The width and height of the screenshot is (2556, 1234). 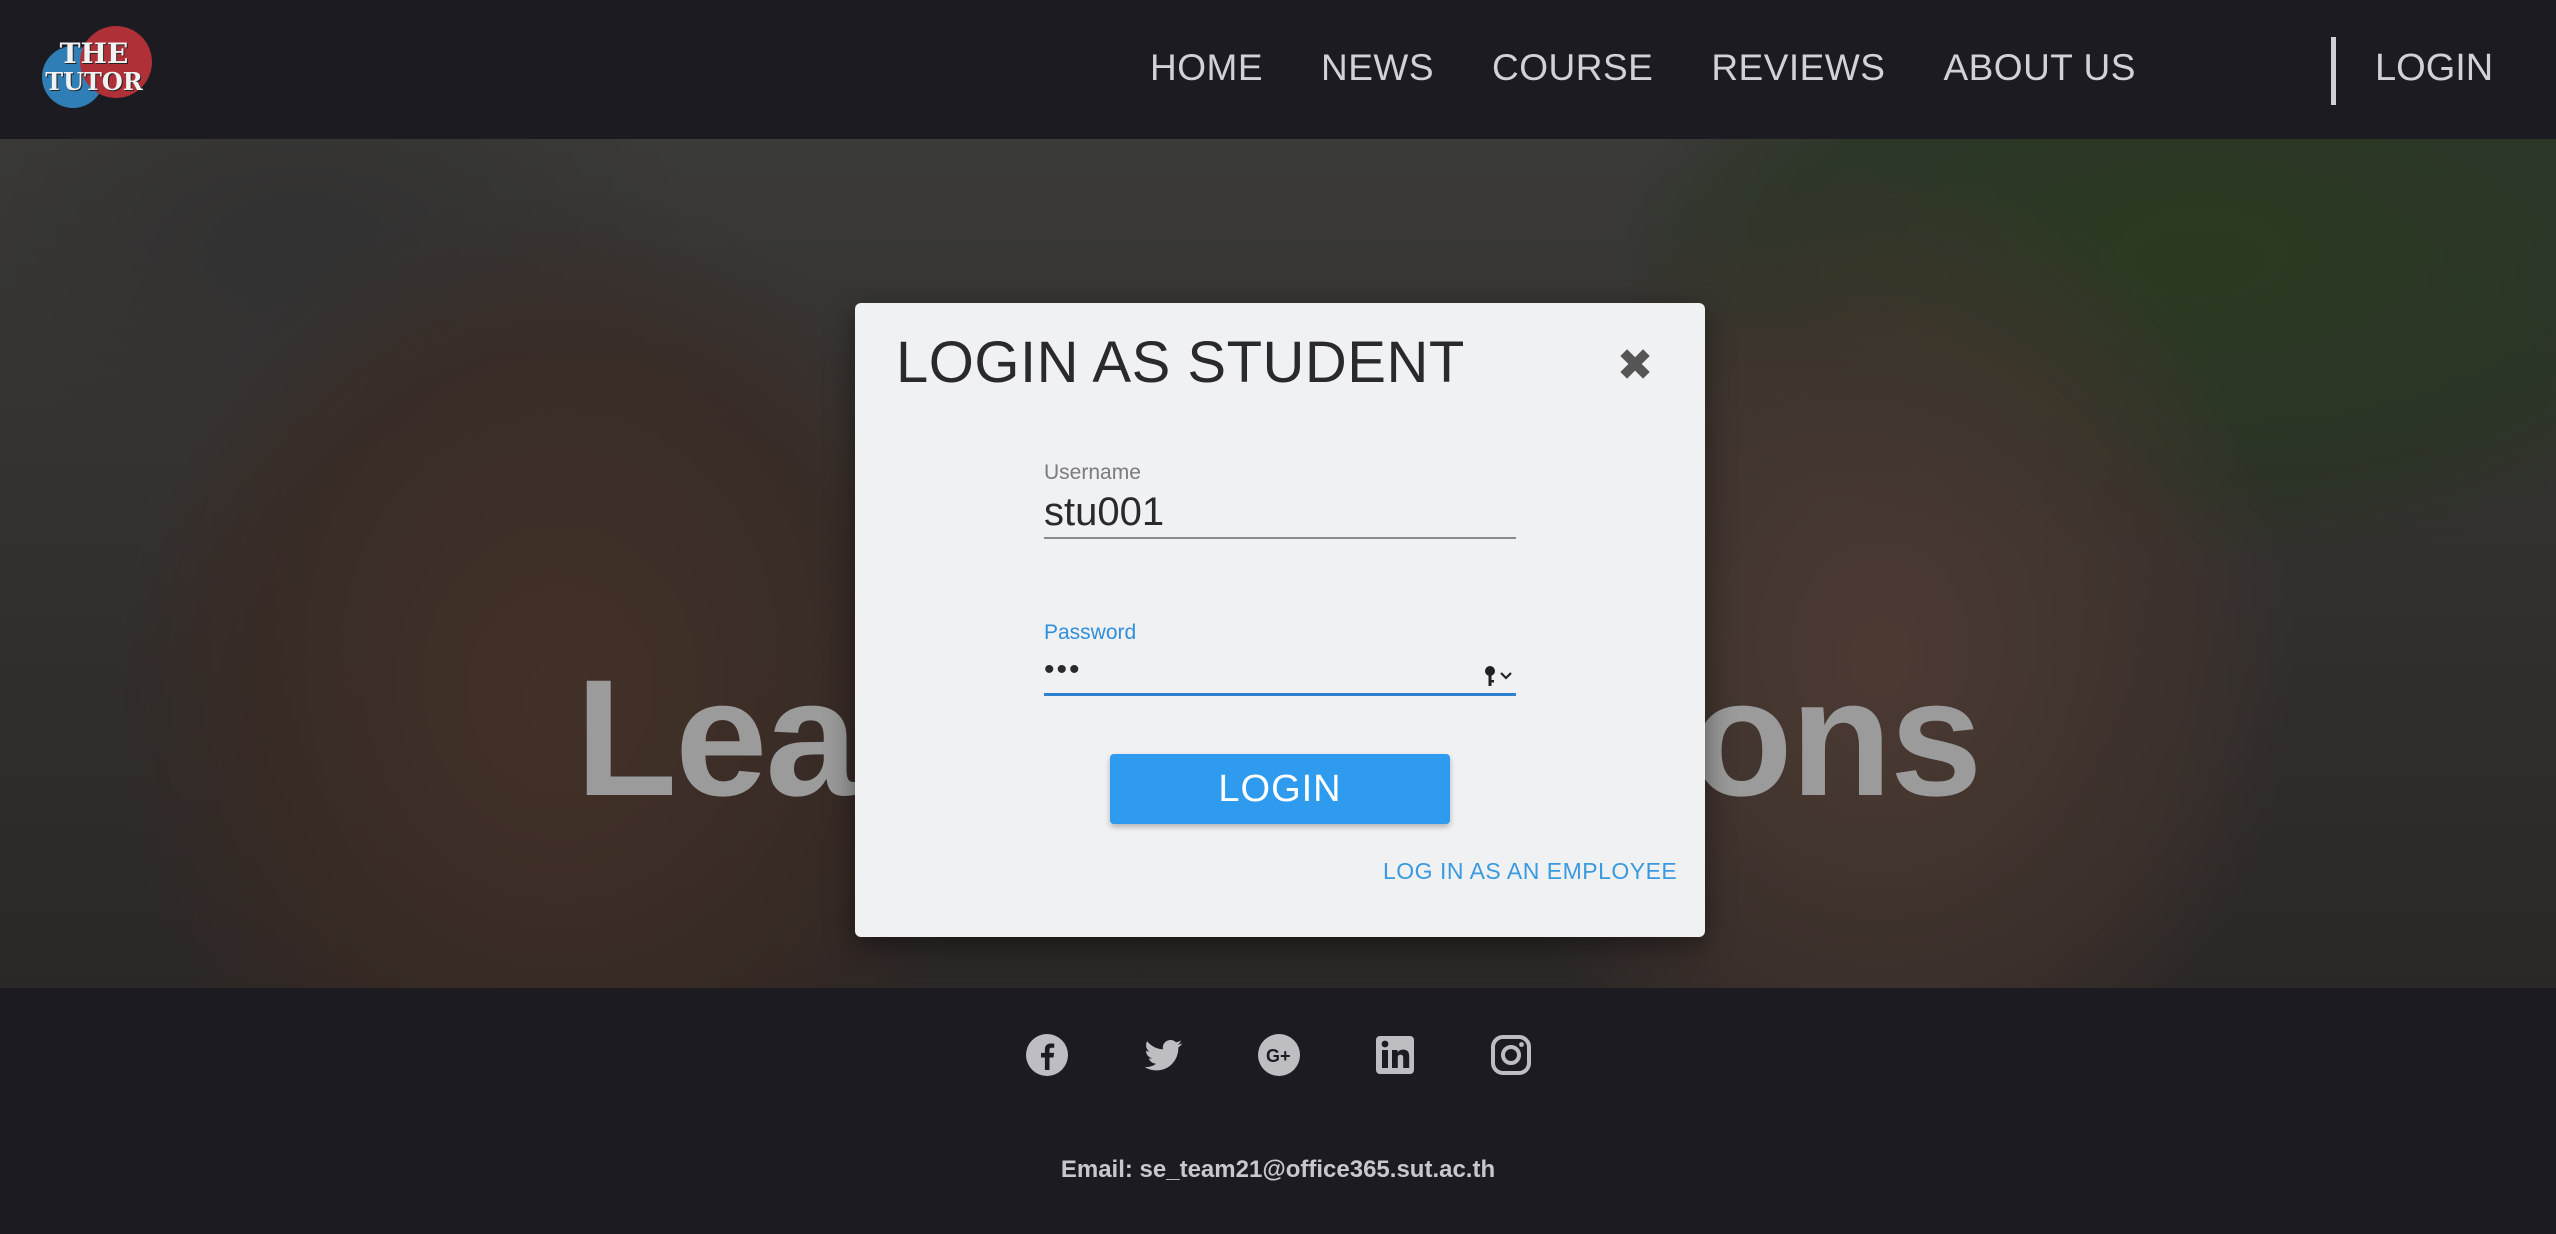 I want to click on password-label: Password, so click(x=1090, y=632).